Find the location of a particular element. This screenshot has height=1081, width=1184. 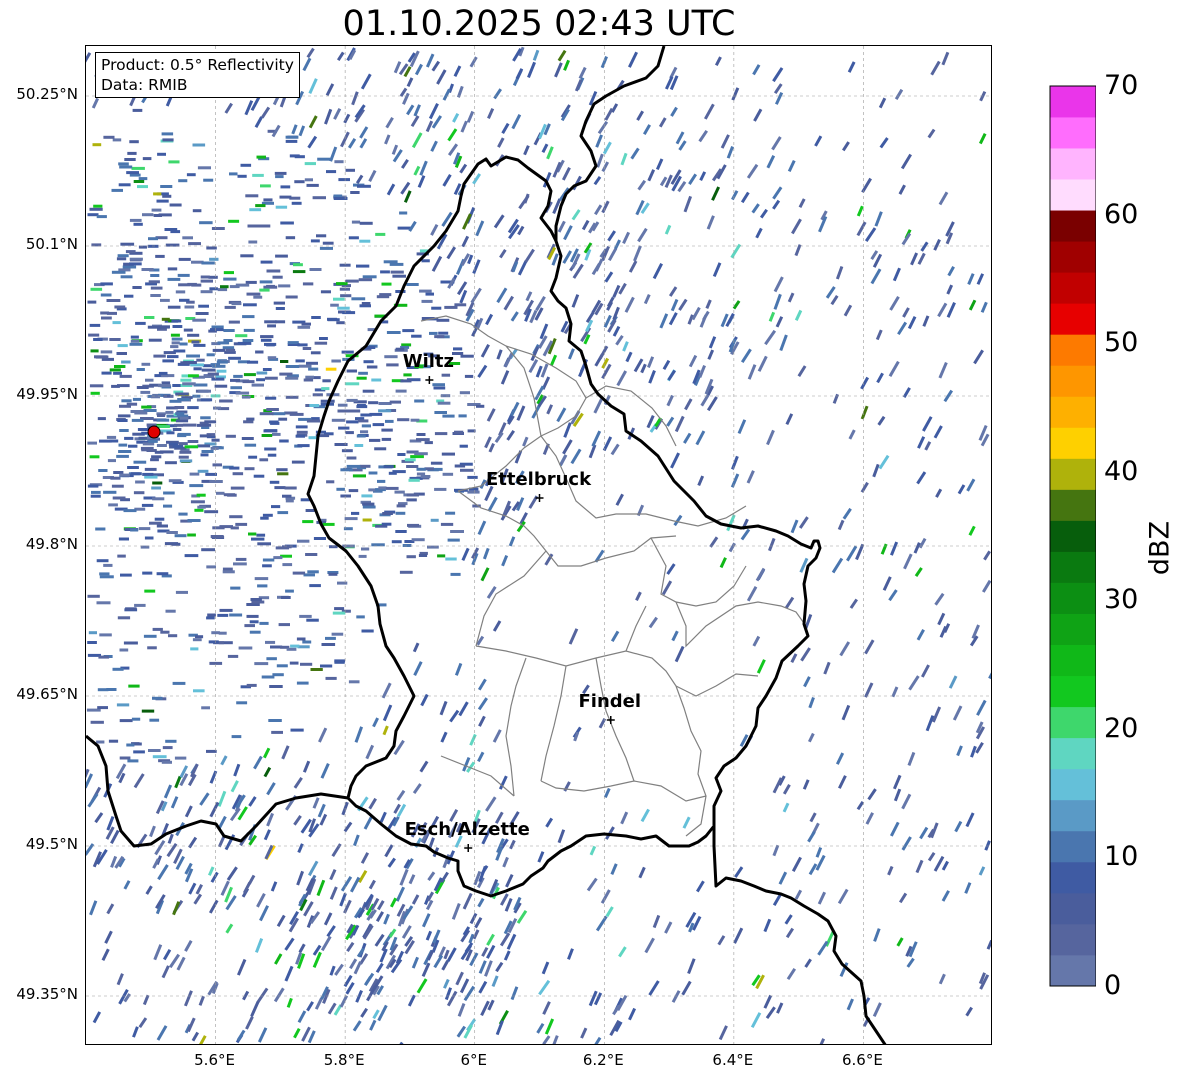

city-marker is located at coordinates (468, 848).